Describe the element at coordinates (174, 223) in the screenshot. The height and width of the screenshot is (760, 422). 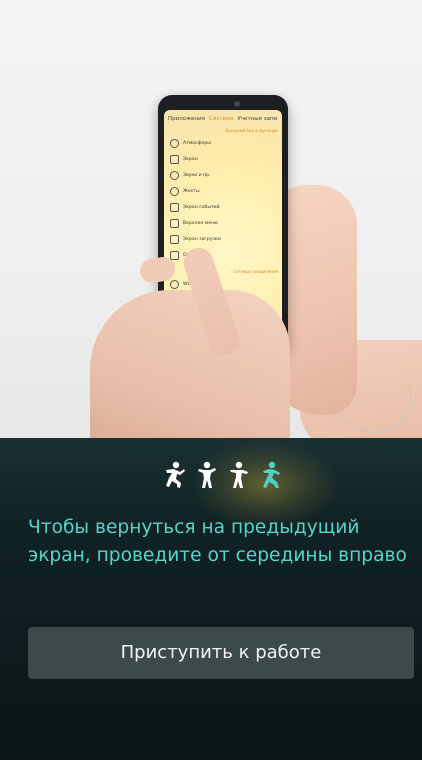
I see `menu-icon` at that location.